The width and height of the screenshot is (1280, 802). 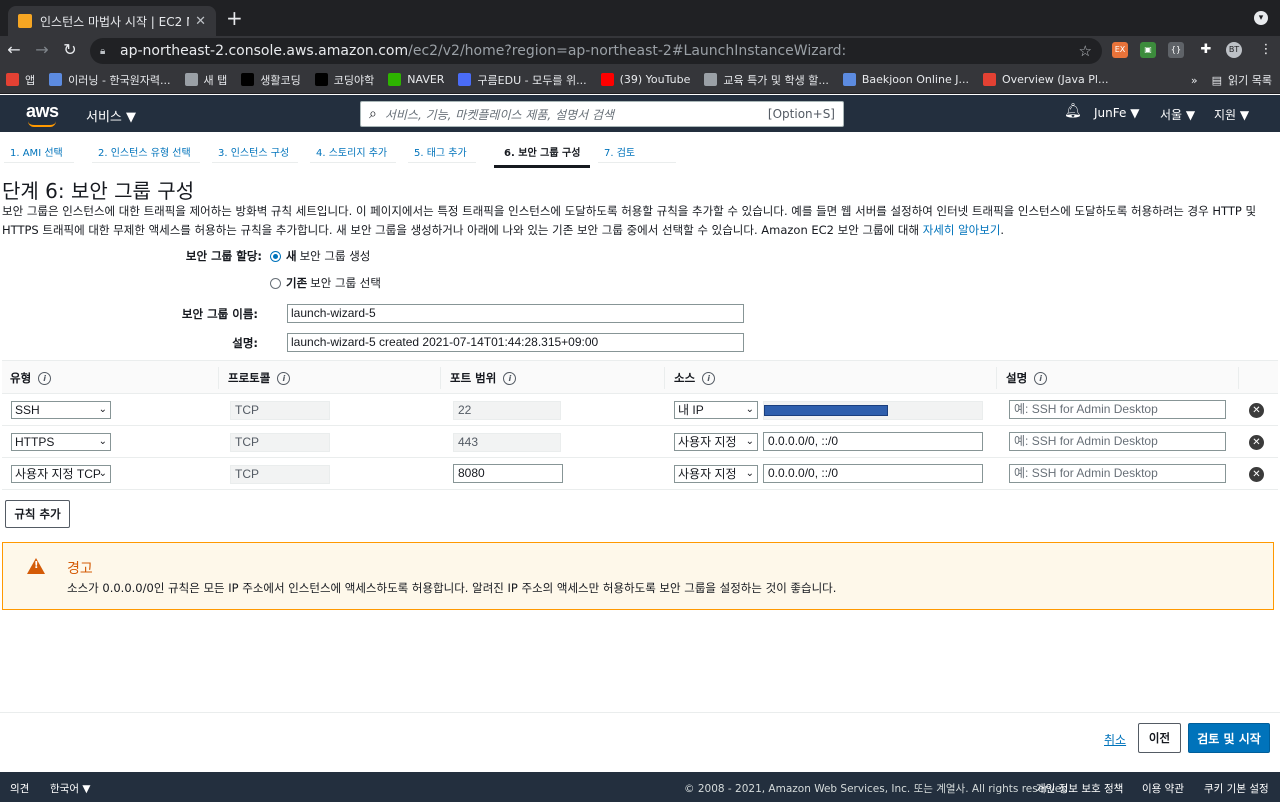 I want to click on aws-logo: aws, so click(x=42, y=114).